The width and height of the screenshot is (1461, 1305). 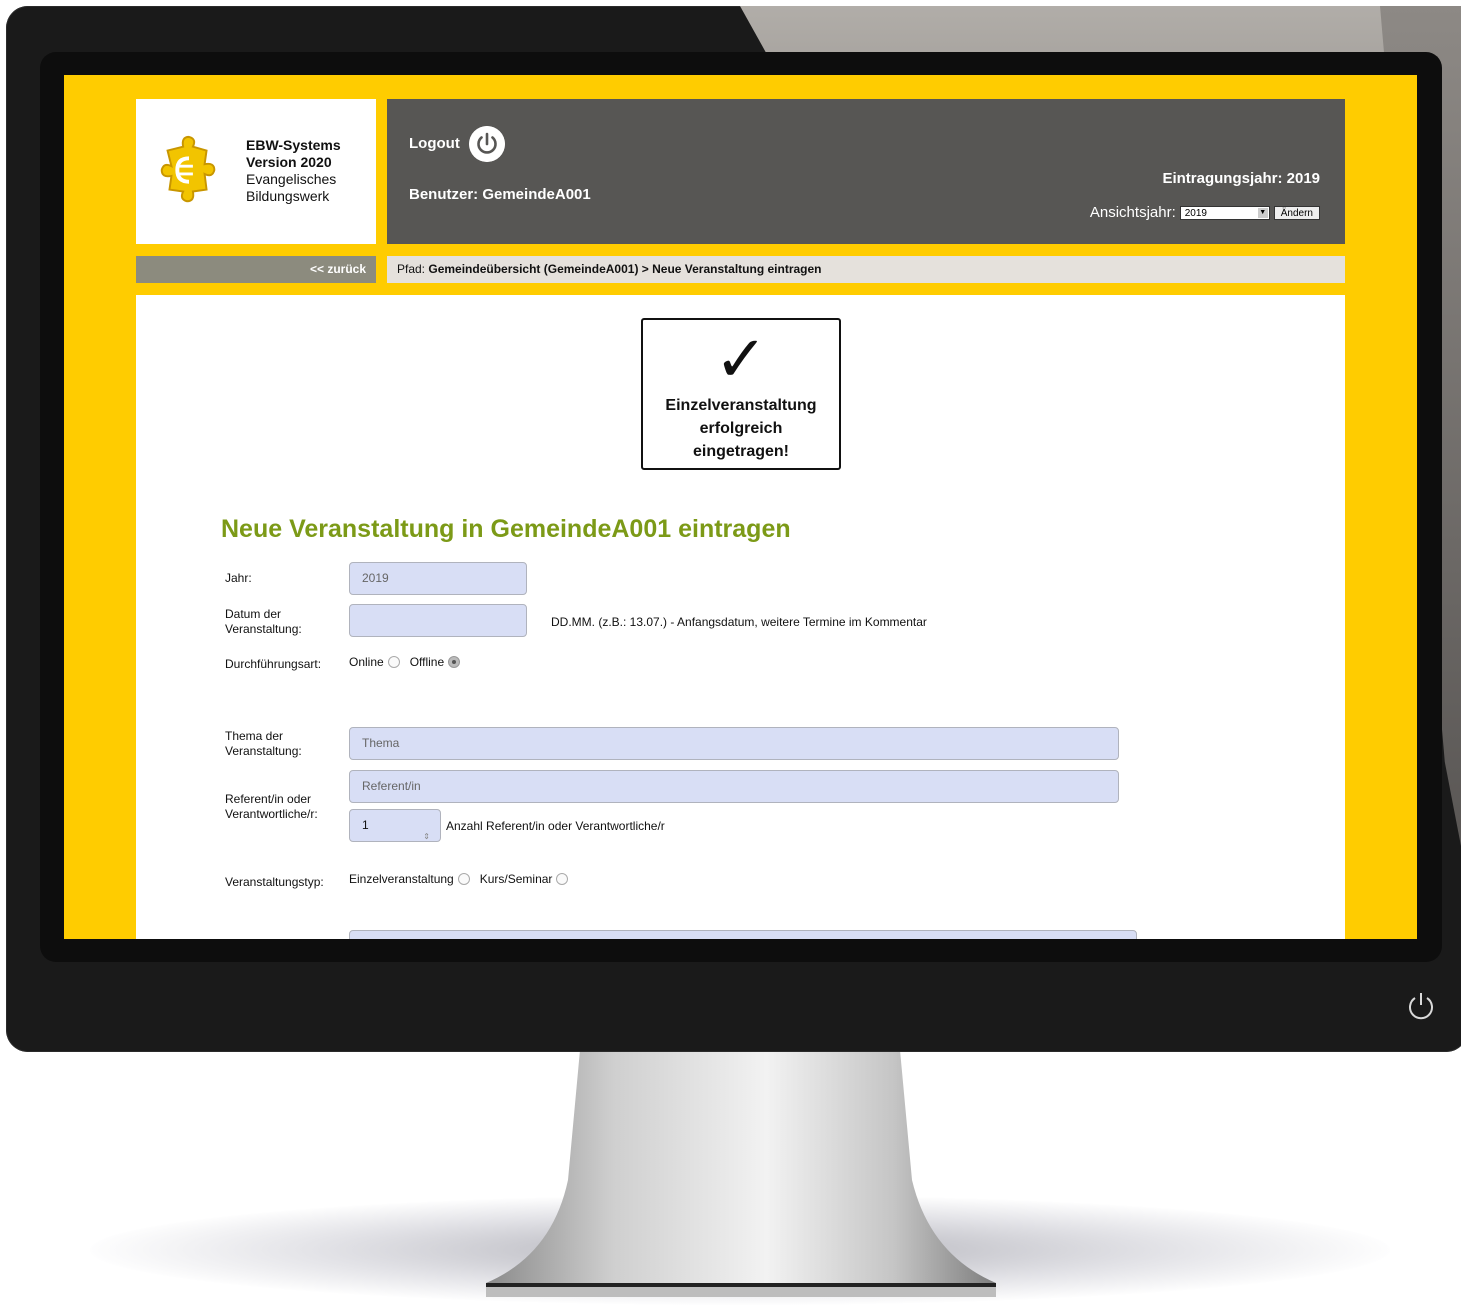 I want to click on jahr-field: 2019, so click(x=438, y=578).